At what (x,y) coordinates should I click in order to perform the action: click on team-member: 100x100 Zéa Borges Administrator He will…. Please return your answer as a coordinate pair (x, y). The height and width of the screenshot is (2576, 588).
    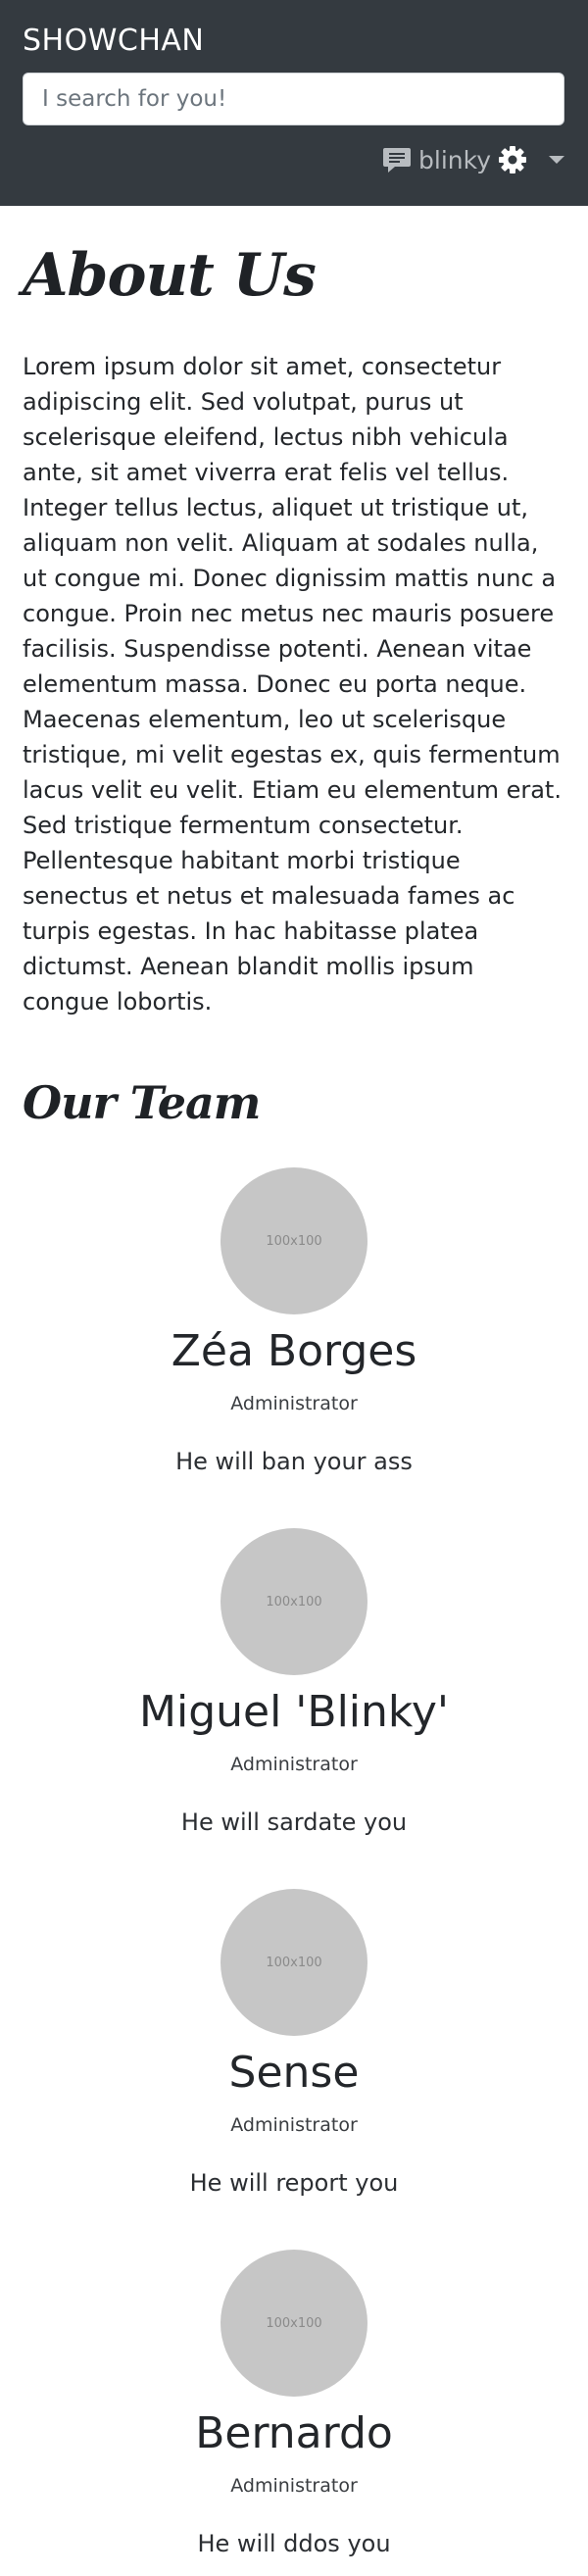
    Looking at the image, I should click on (294, 1321).